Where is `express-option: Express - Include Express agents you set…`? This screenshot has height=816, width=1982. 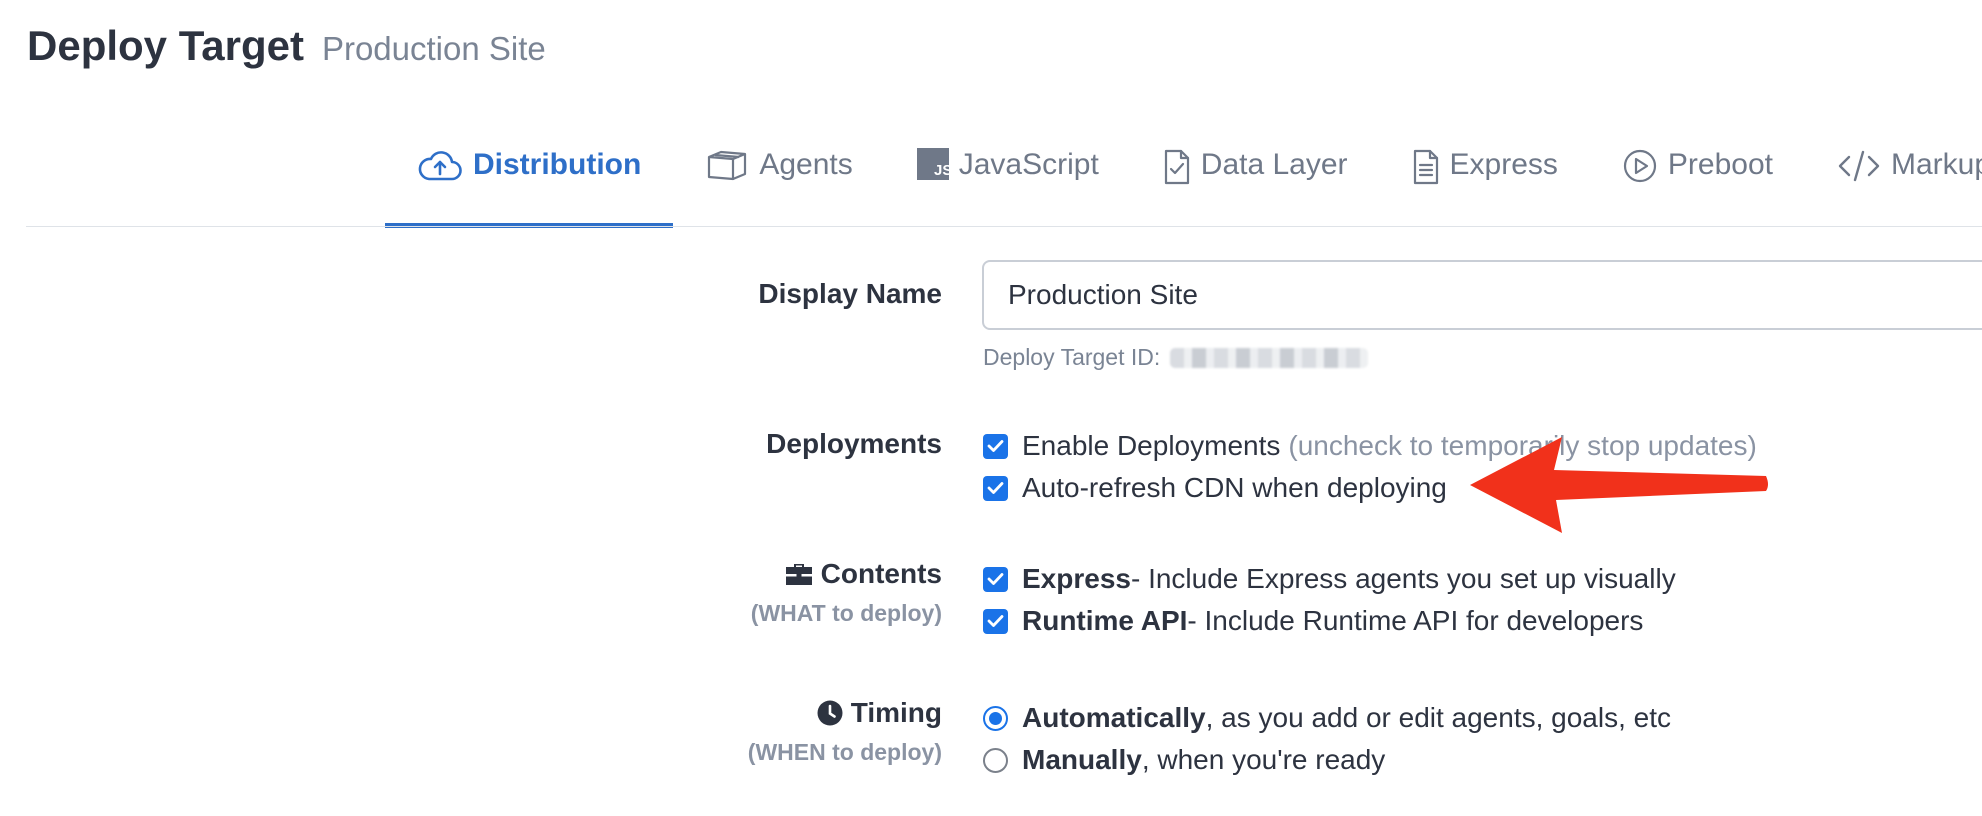
express-option: Express - Include Express agents you set… is located at coordinates (1329, 579).